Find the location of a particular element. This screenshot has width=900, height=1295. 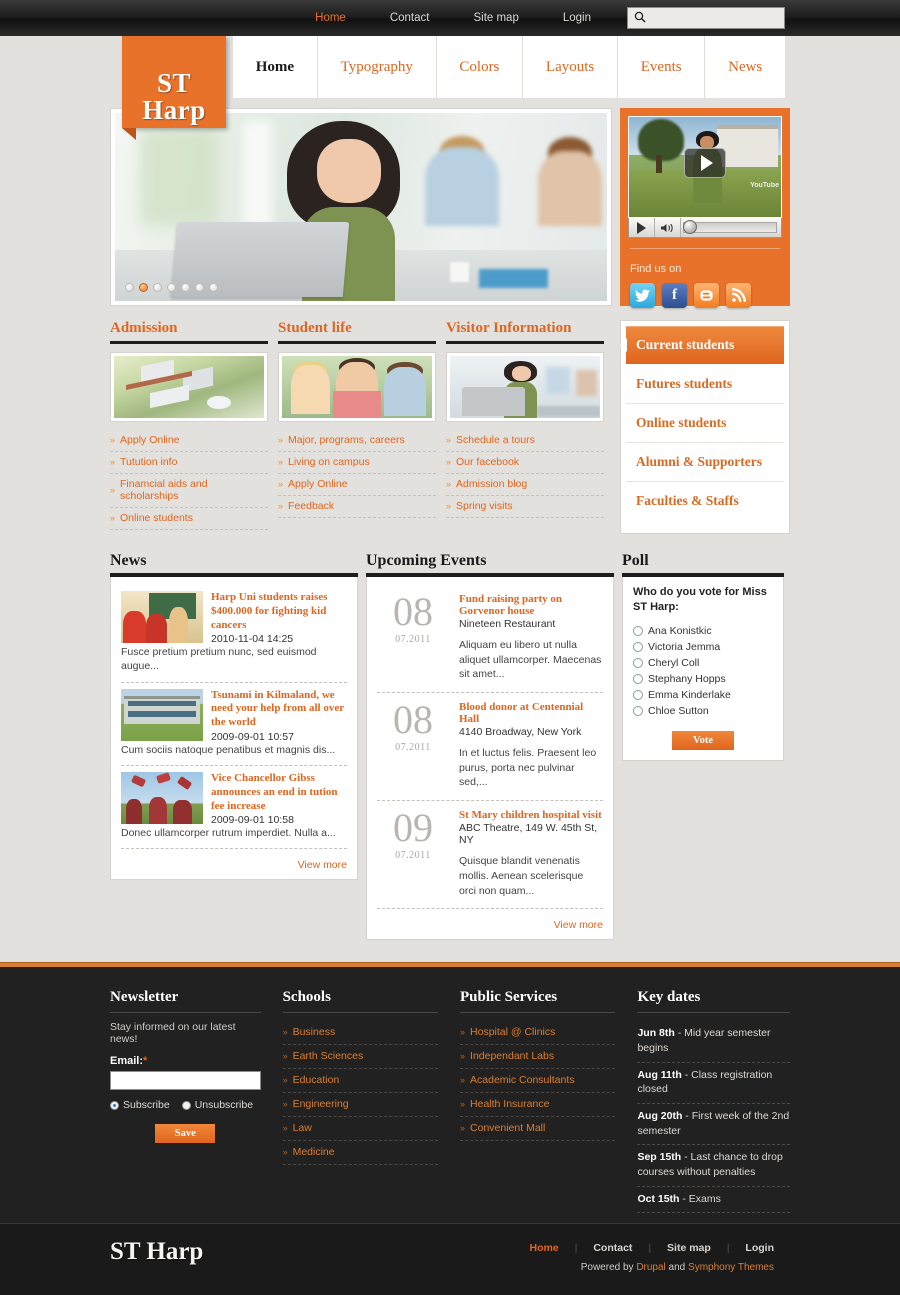

newsletter-subscribe-option: Subscribe is located at coordinates (140, 1105).